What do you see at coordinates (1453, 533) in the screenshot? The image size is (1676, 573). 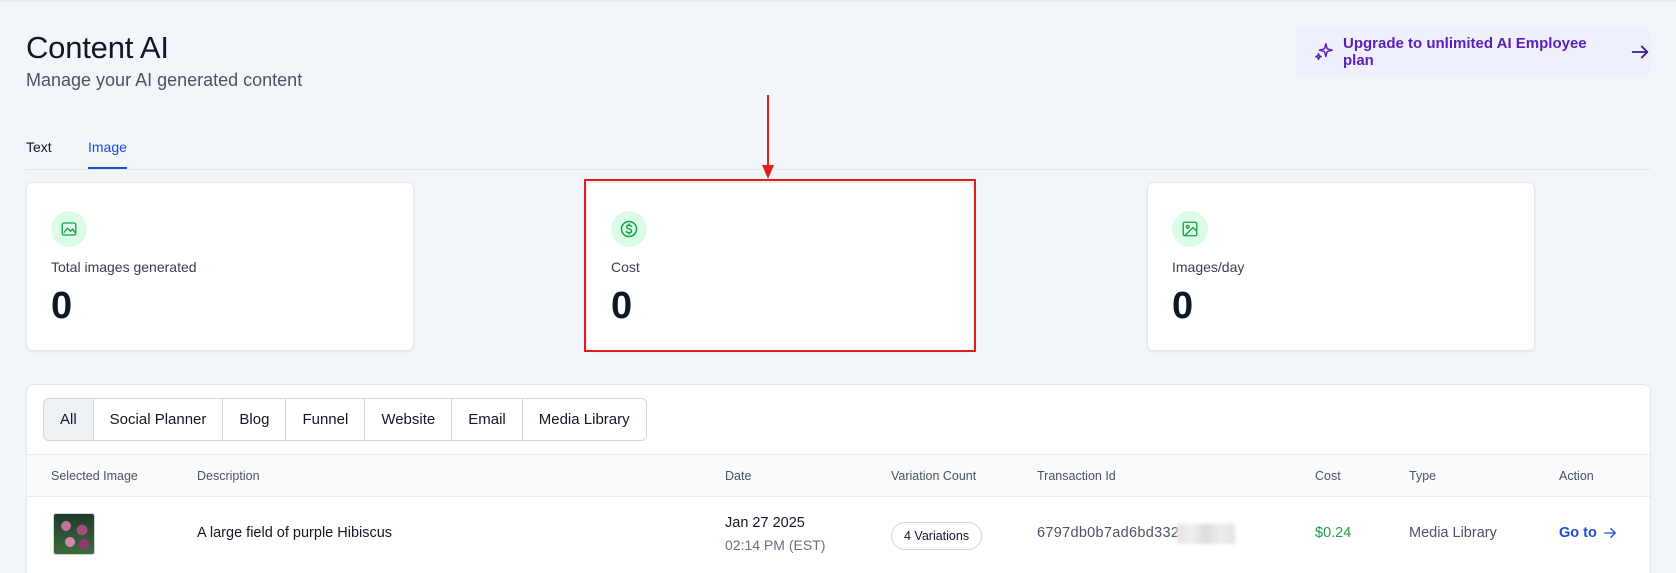 I see `row-type: Media Library` at bounding box center [1453, 533].